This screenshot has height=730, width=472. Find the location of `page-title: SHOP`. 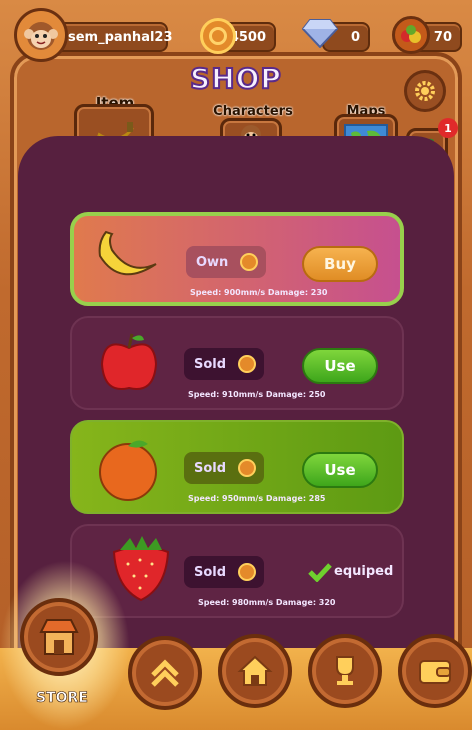

page-title: SHOP is located at coordinates (235, 78).